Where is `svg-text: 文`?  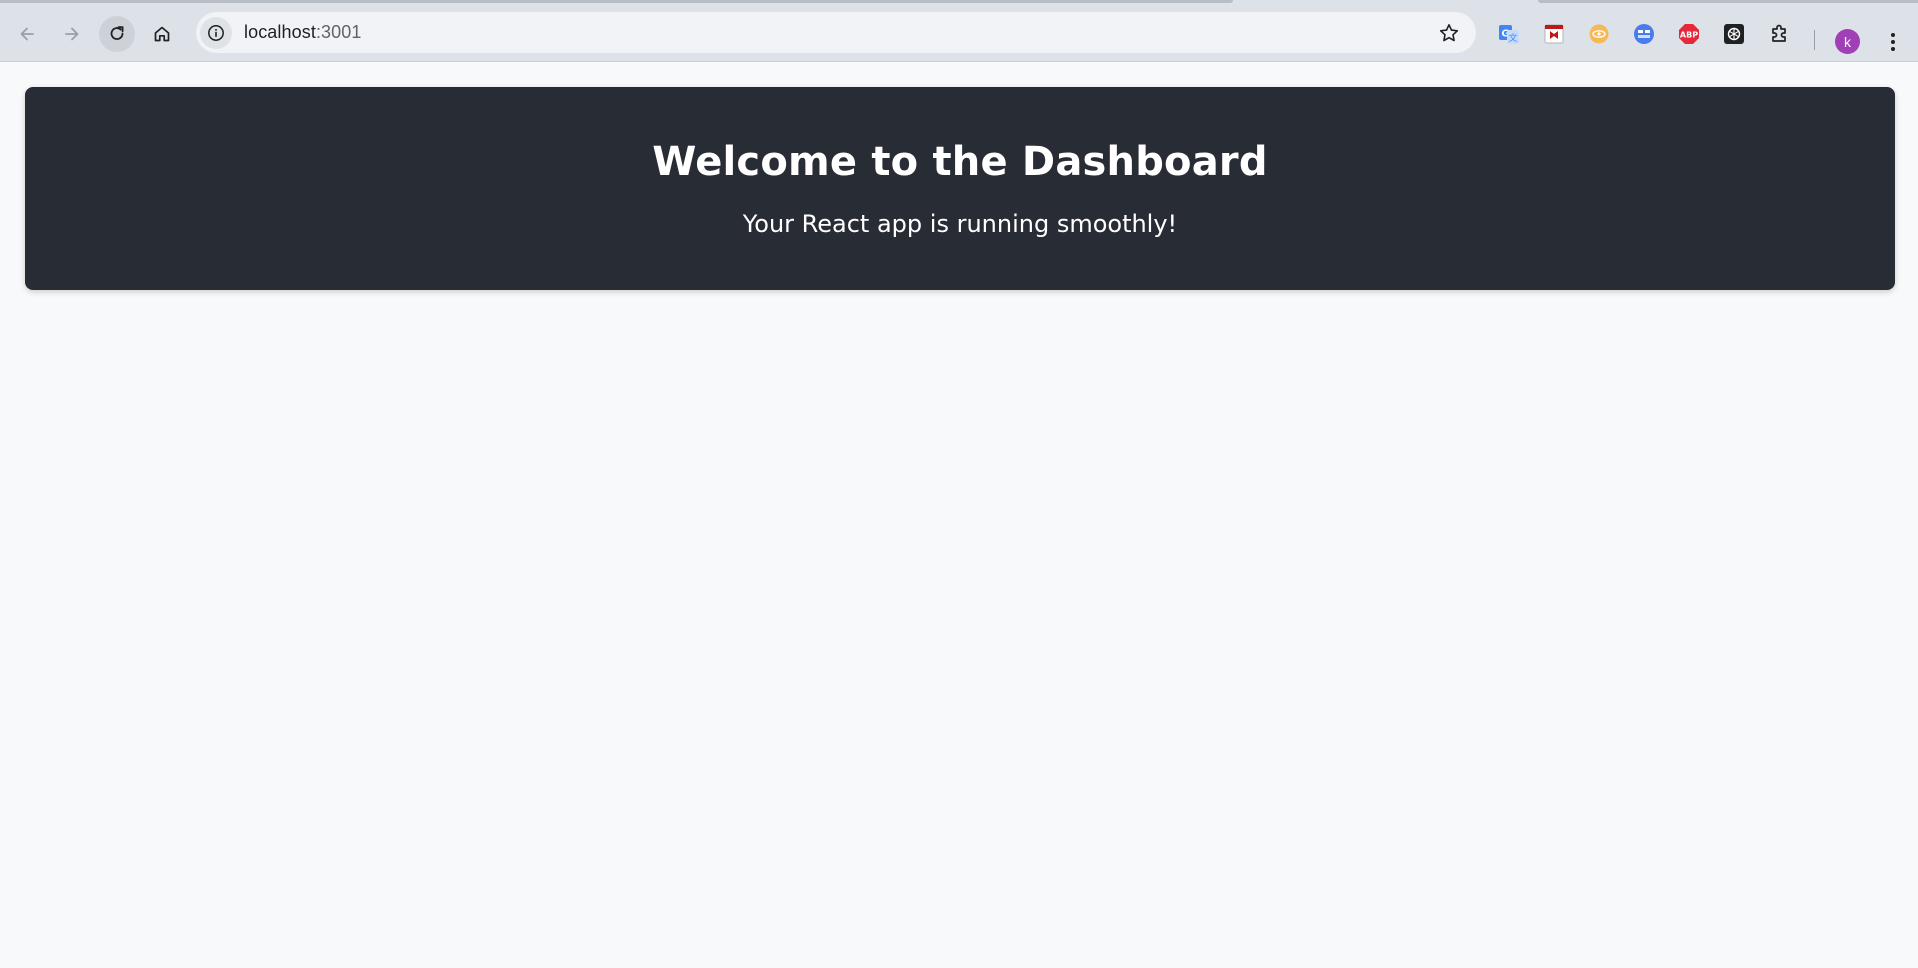 svg-text: 文 is located at coordinates (1512, 38).